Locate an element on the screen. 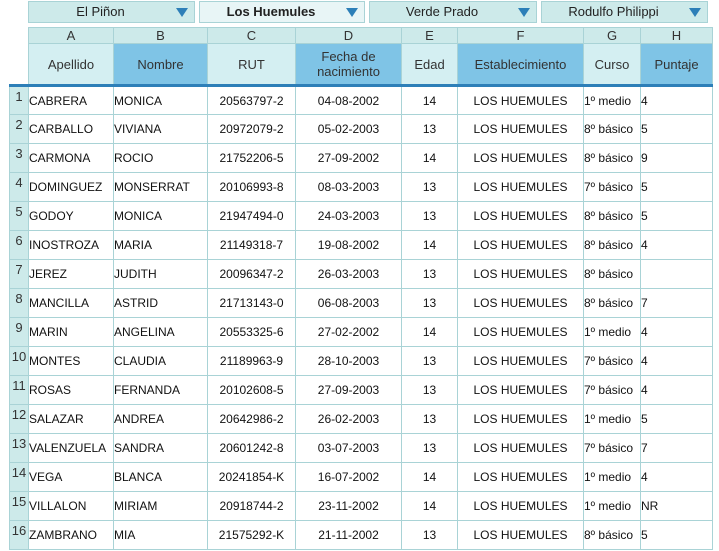  row-number: 14 is located at coordinates (19, 477).